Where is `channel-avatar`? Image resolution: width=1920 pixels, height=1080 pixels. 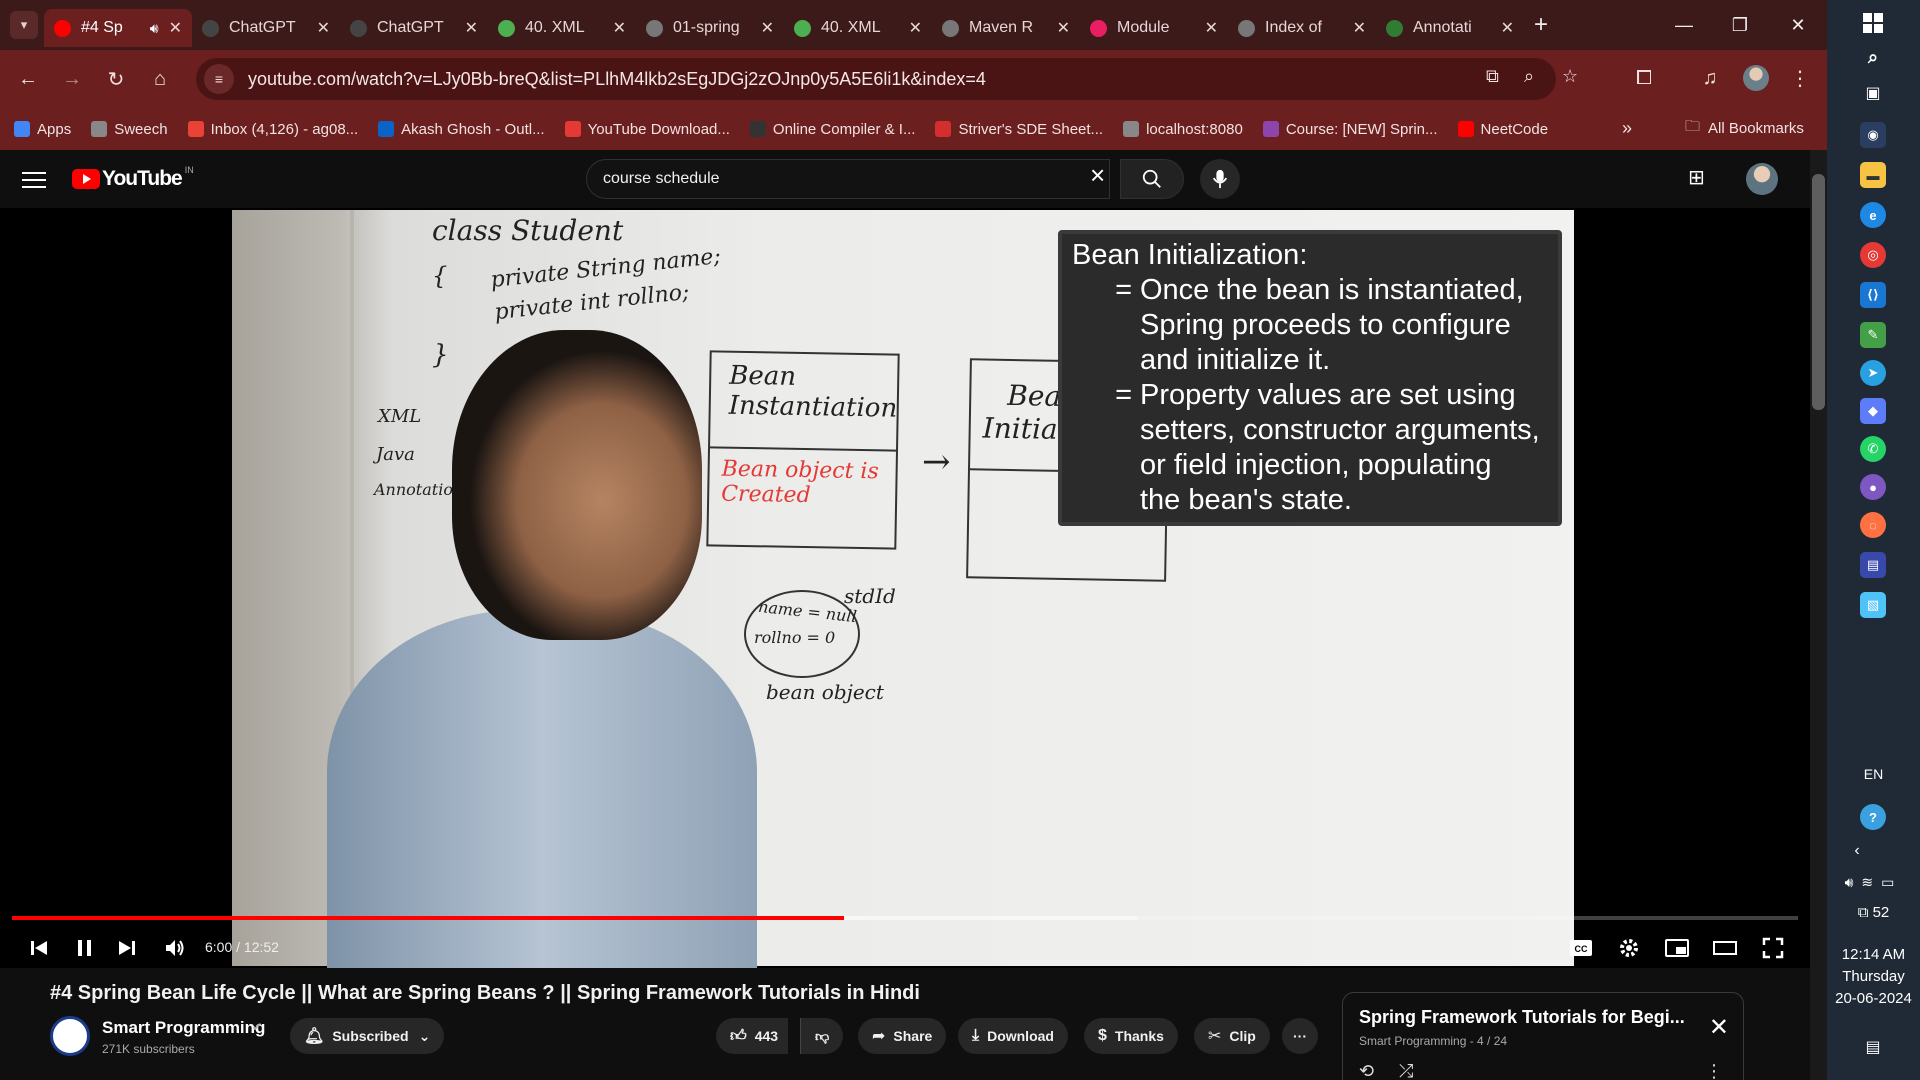 channel-avatar is located at coordinates (70, 1036).